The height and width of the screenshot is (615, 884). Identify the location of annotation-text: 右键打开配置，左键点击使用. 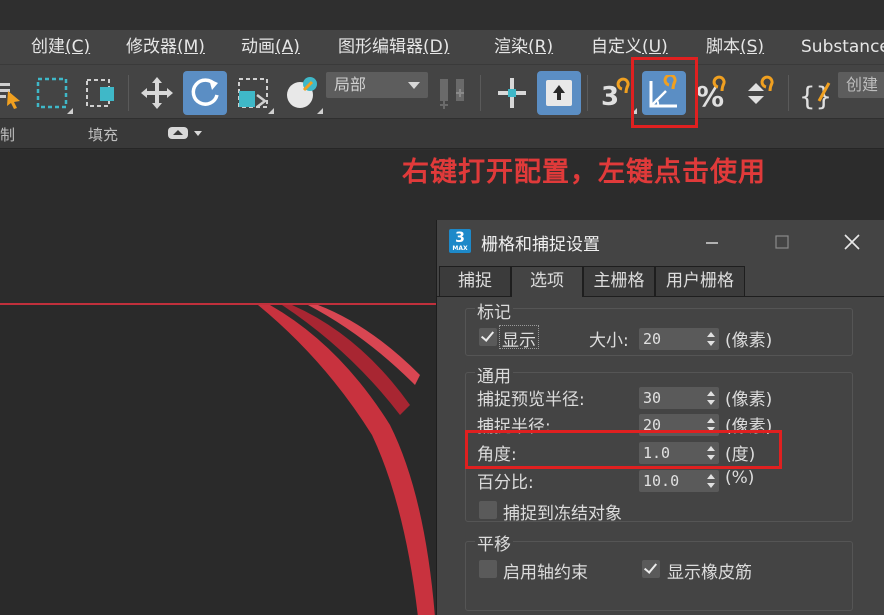
(584, 172).